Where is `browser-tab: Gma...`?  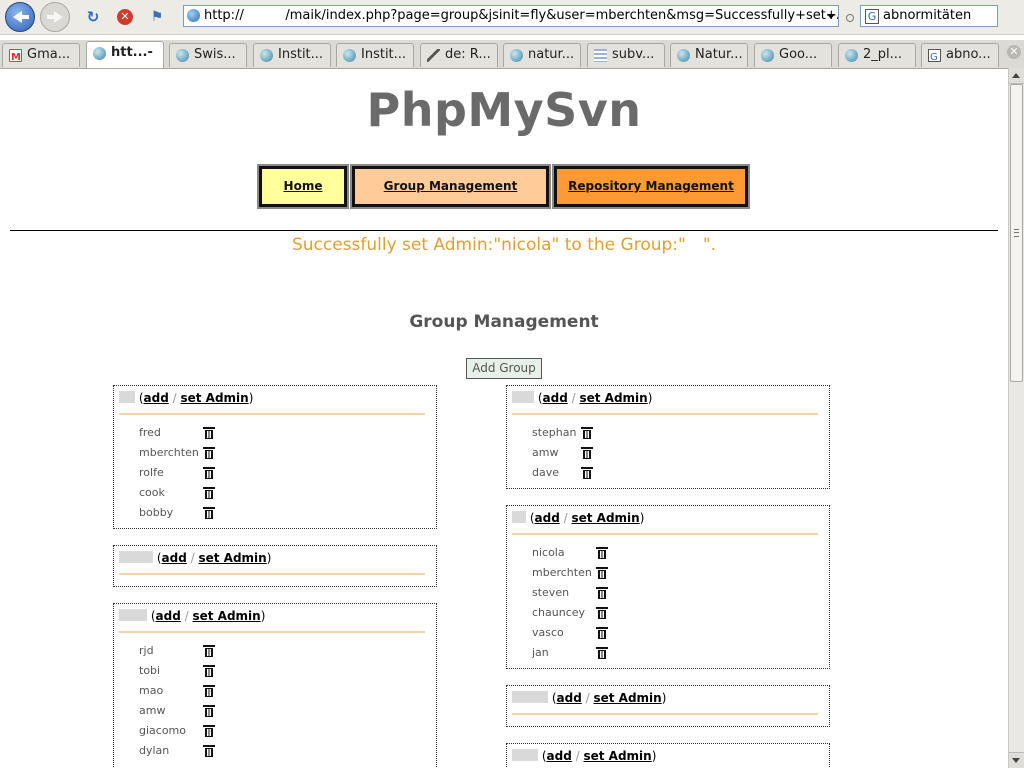 browser-tab: Gma... is located at coordinates (41, 55).